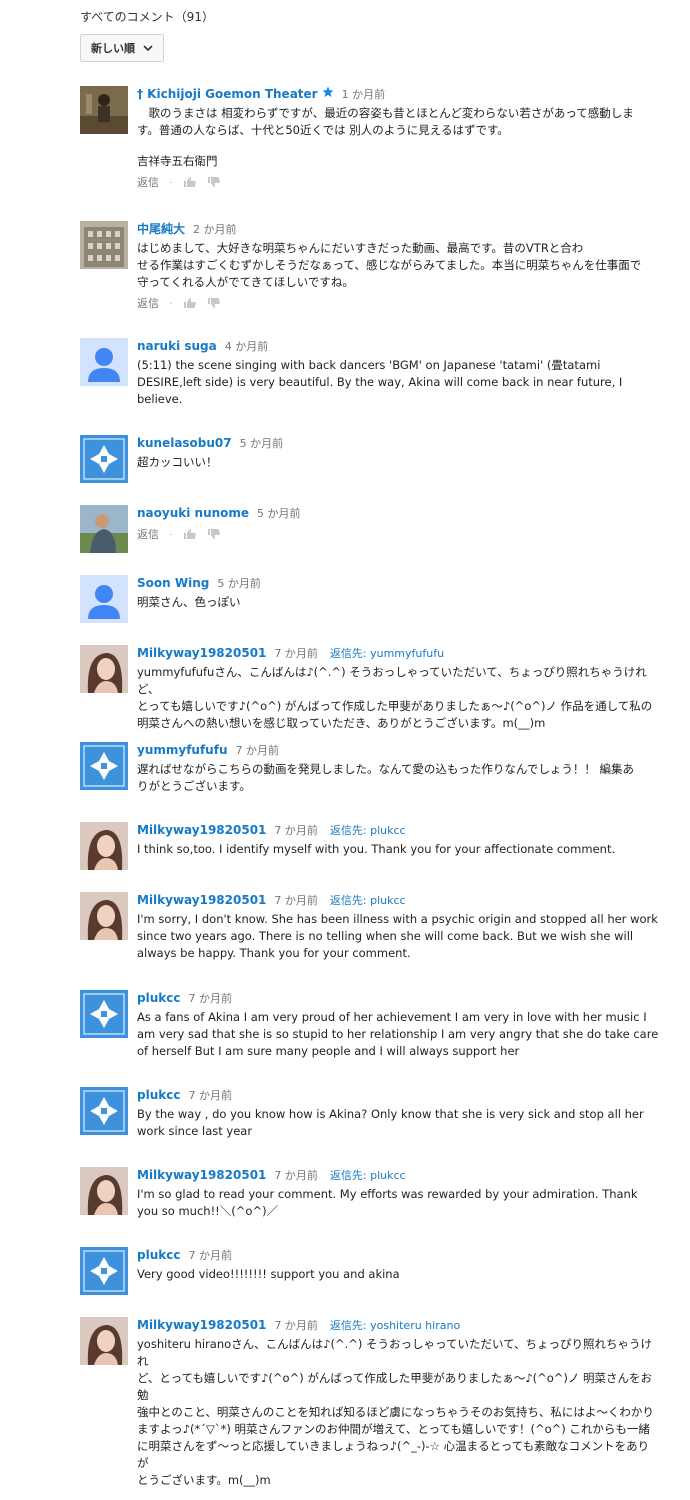 The image size is (690, 1500). I want to click on comment-text-line: 明菜さんへの熱い想いを感じ取っていただき、ありがとうございます。m(__)m, so click(341, 723).